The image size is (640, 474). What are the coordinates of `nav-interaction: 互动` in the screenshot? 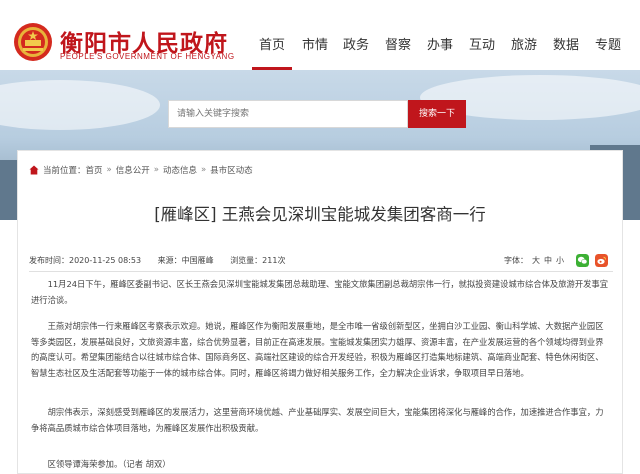 It's located at (482, 48).